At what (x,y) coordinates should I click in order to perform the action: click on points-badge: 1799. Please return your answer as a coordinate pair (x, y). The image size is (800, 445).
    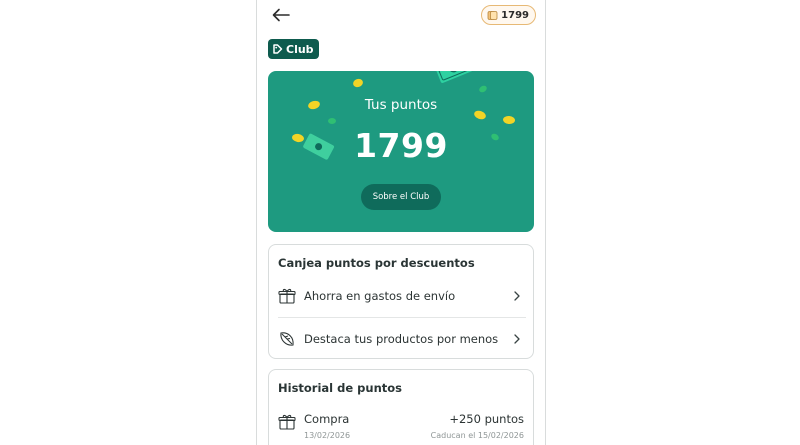
    Looking at the image, I should click on (508, 15).